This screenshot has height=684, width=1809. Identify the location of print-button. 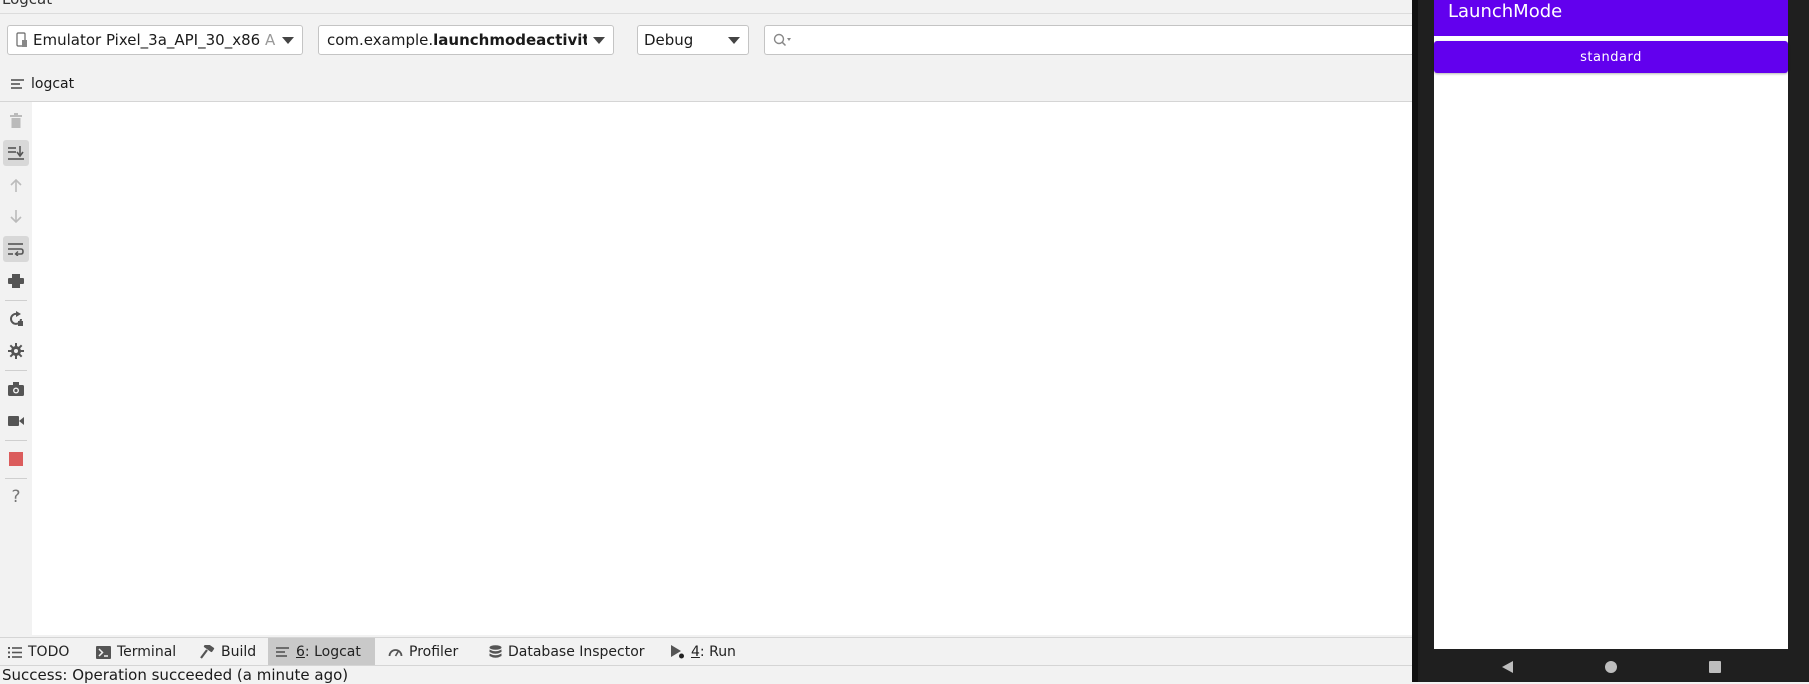
(16, 281).